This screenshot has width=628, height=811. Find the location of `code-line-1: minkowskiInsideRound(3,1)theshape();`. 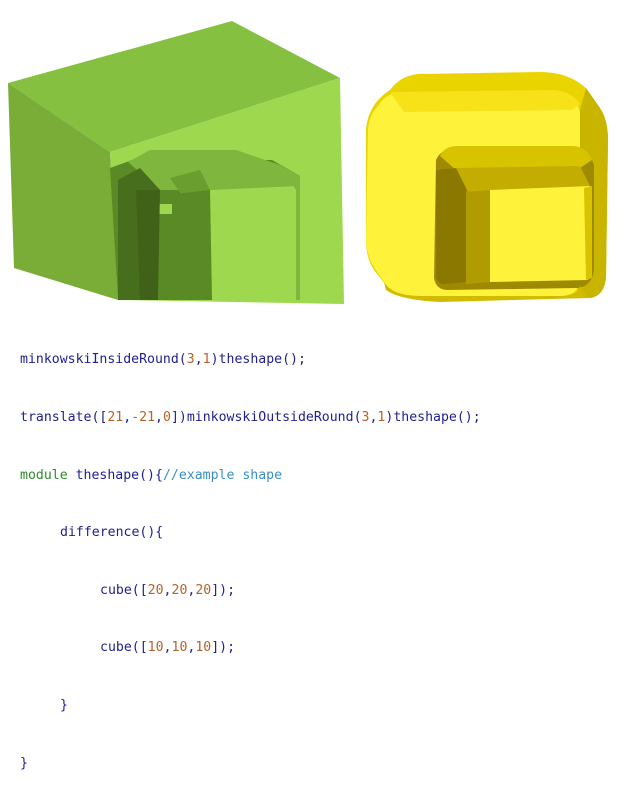

code-line-1: minkowskiInsideRound(3,1)theshape(); is located at coordinates (250, 359).